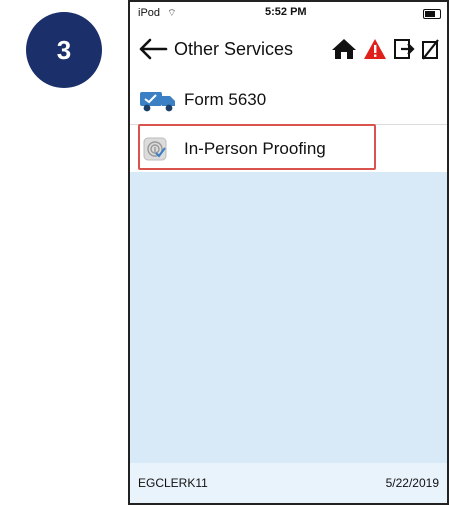  What do you see at coordinates (432, 14) in the screenshot?
I see `battery-icon` at bounding box center [432, 14].